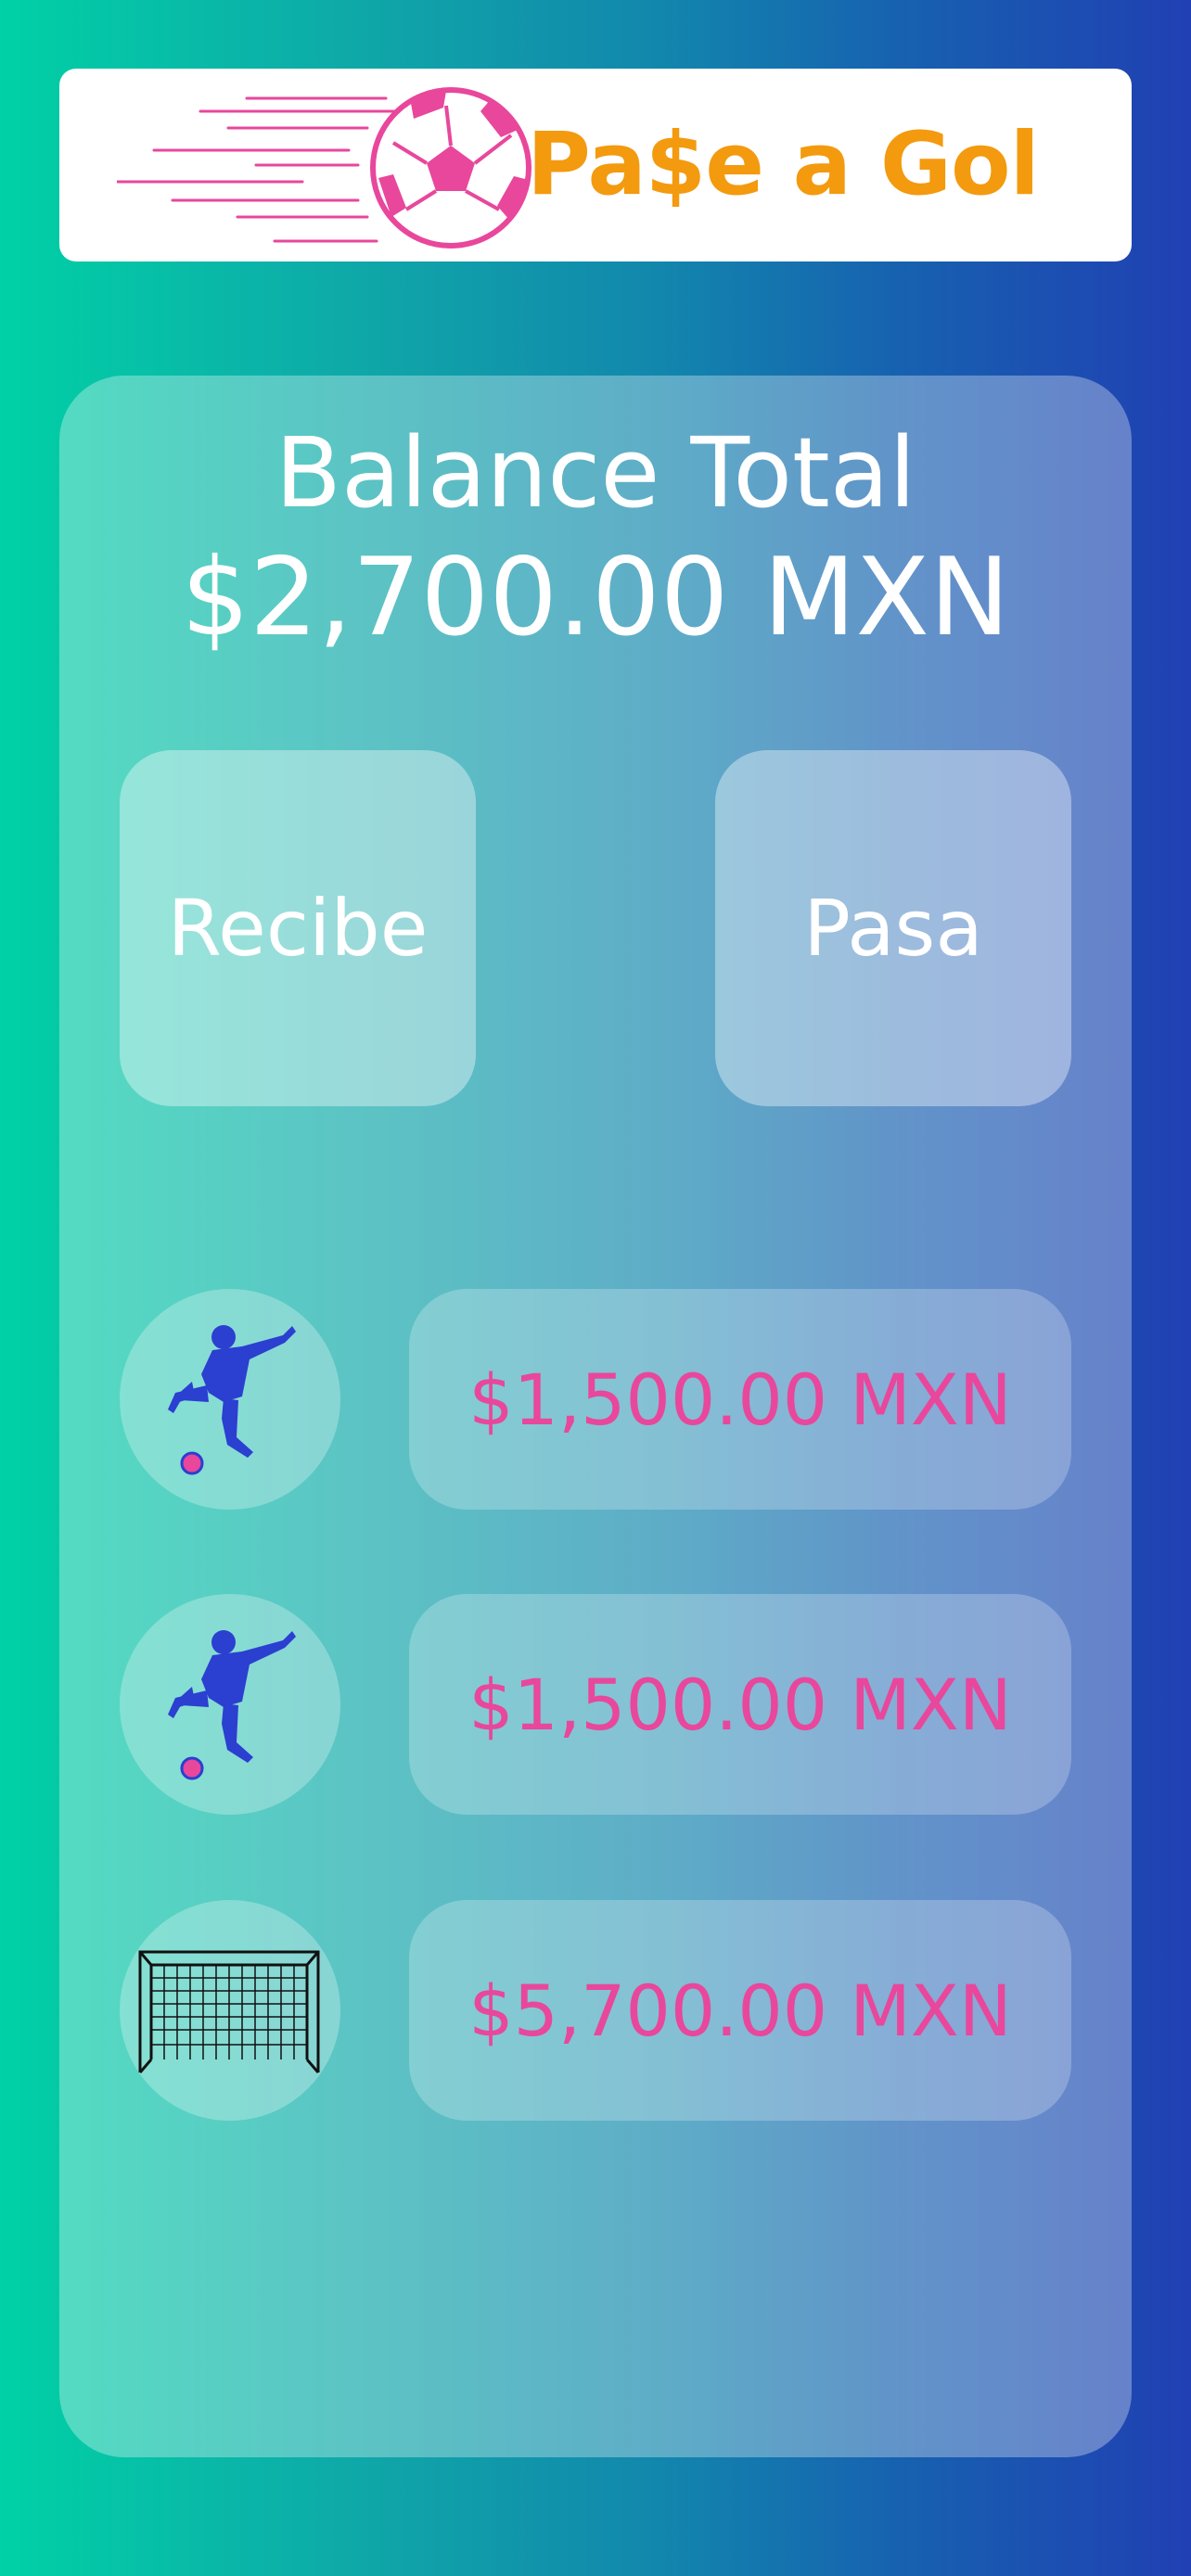  Describe the element at coordinates (595, 598) in the screenshot. I see `balance-amount: $2,700.00 MXN` at that location.